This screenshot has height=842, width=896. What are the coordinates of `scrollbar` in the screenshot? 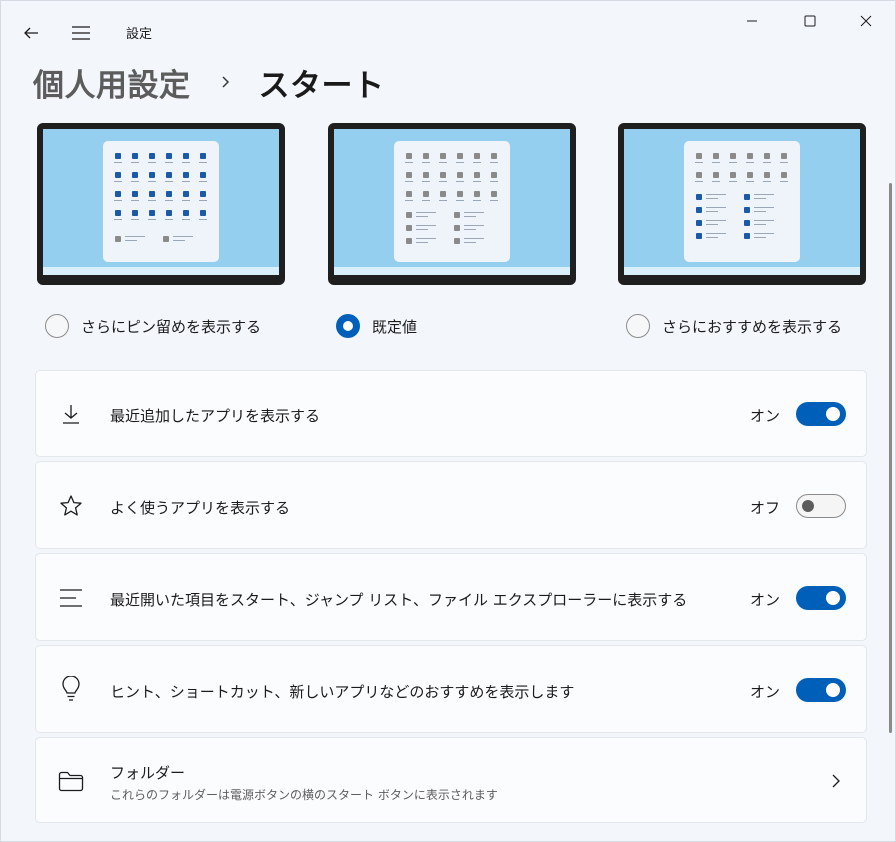 It's located at (890, 458).